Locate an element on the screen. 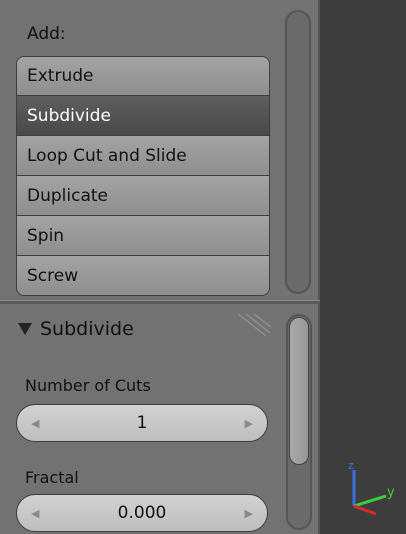 The height and width of the screenshot is (534, 406). number-of-cuts-value: 1 is located at coordinates (142, 423).